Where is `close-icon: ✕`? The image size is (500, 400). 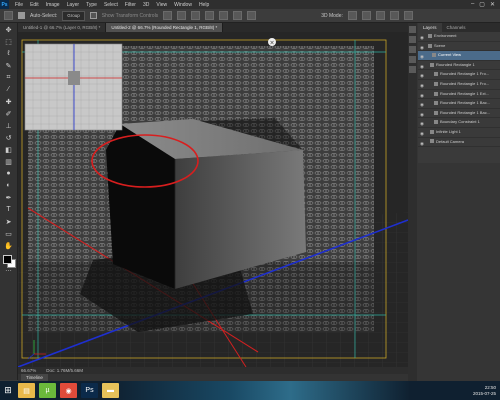 close-icon: ✕ is located at coordinates (492, 4).